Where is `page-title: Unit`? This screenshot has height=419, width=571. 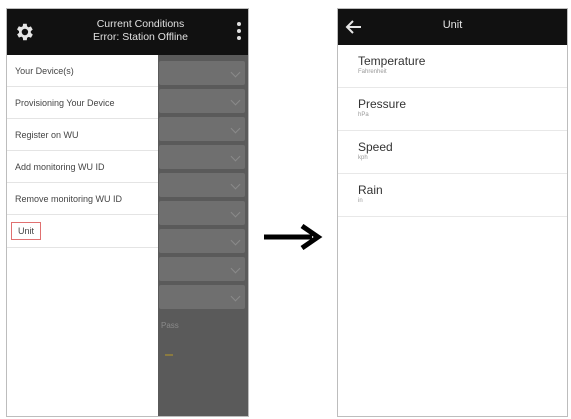 page-title: Unit is located at coordinates (452, 25).